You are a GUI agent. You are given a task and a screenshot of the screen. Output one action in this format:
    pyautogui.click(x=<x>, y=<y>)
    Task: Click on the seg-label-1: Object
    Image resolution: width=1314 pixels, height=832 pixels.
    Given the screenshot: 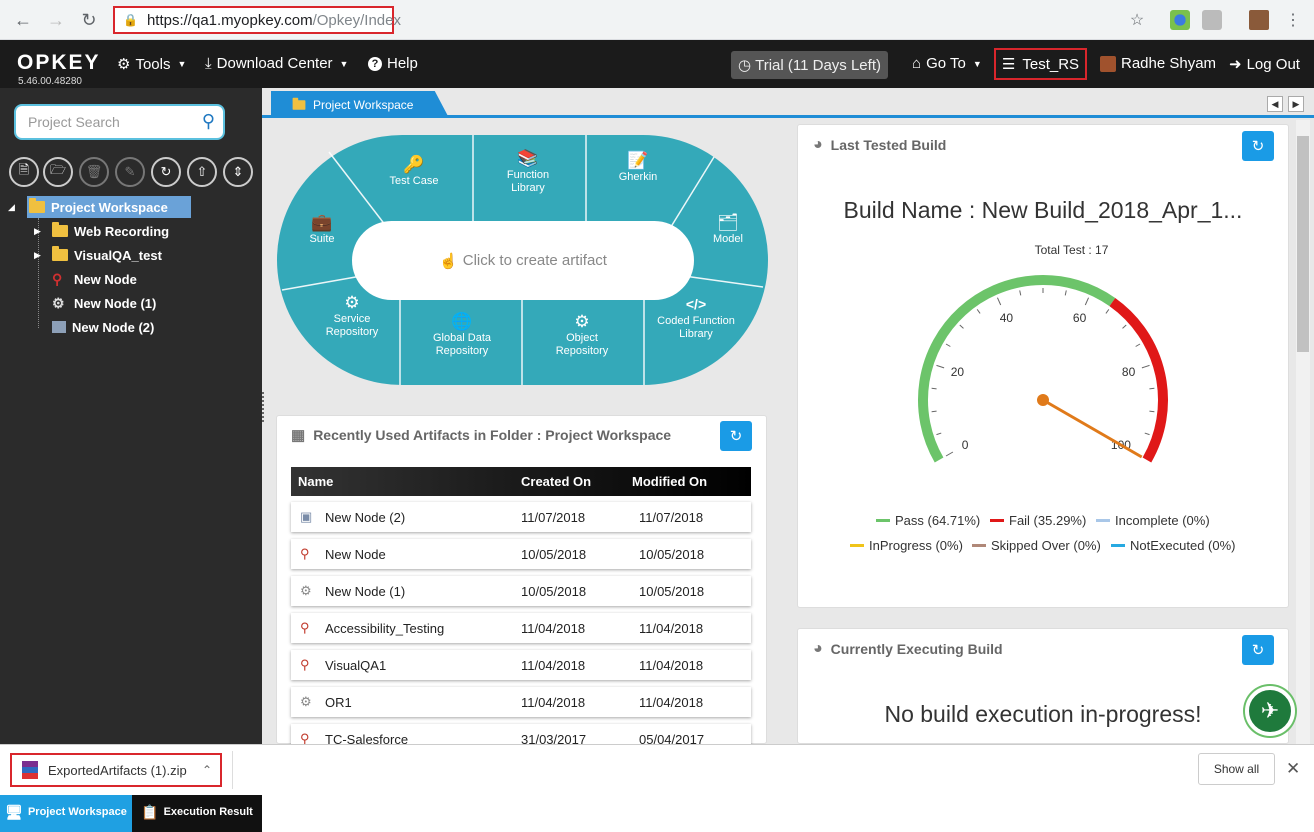 What is the action you would take?
    pyautogui.click(x=582, y=338)
    